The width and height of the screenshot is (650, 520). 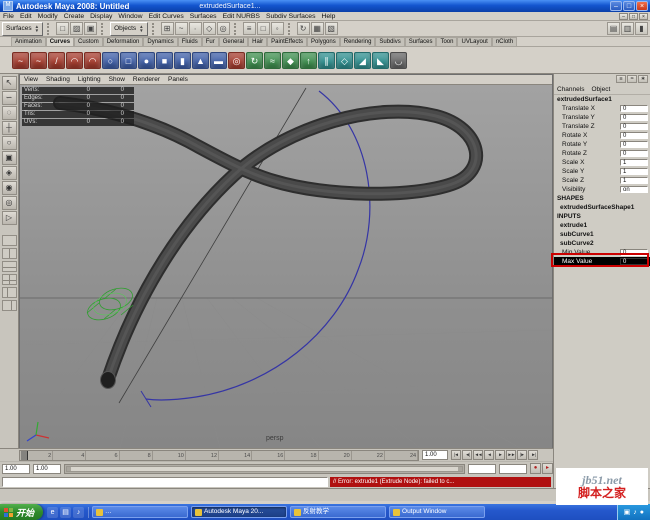 What do you see at coordinates (437, 512) in the screenshot?
I see `task-button-output: Output Window` at bounding box center [437, 512].